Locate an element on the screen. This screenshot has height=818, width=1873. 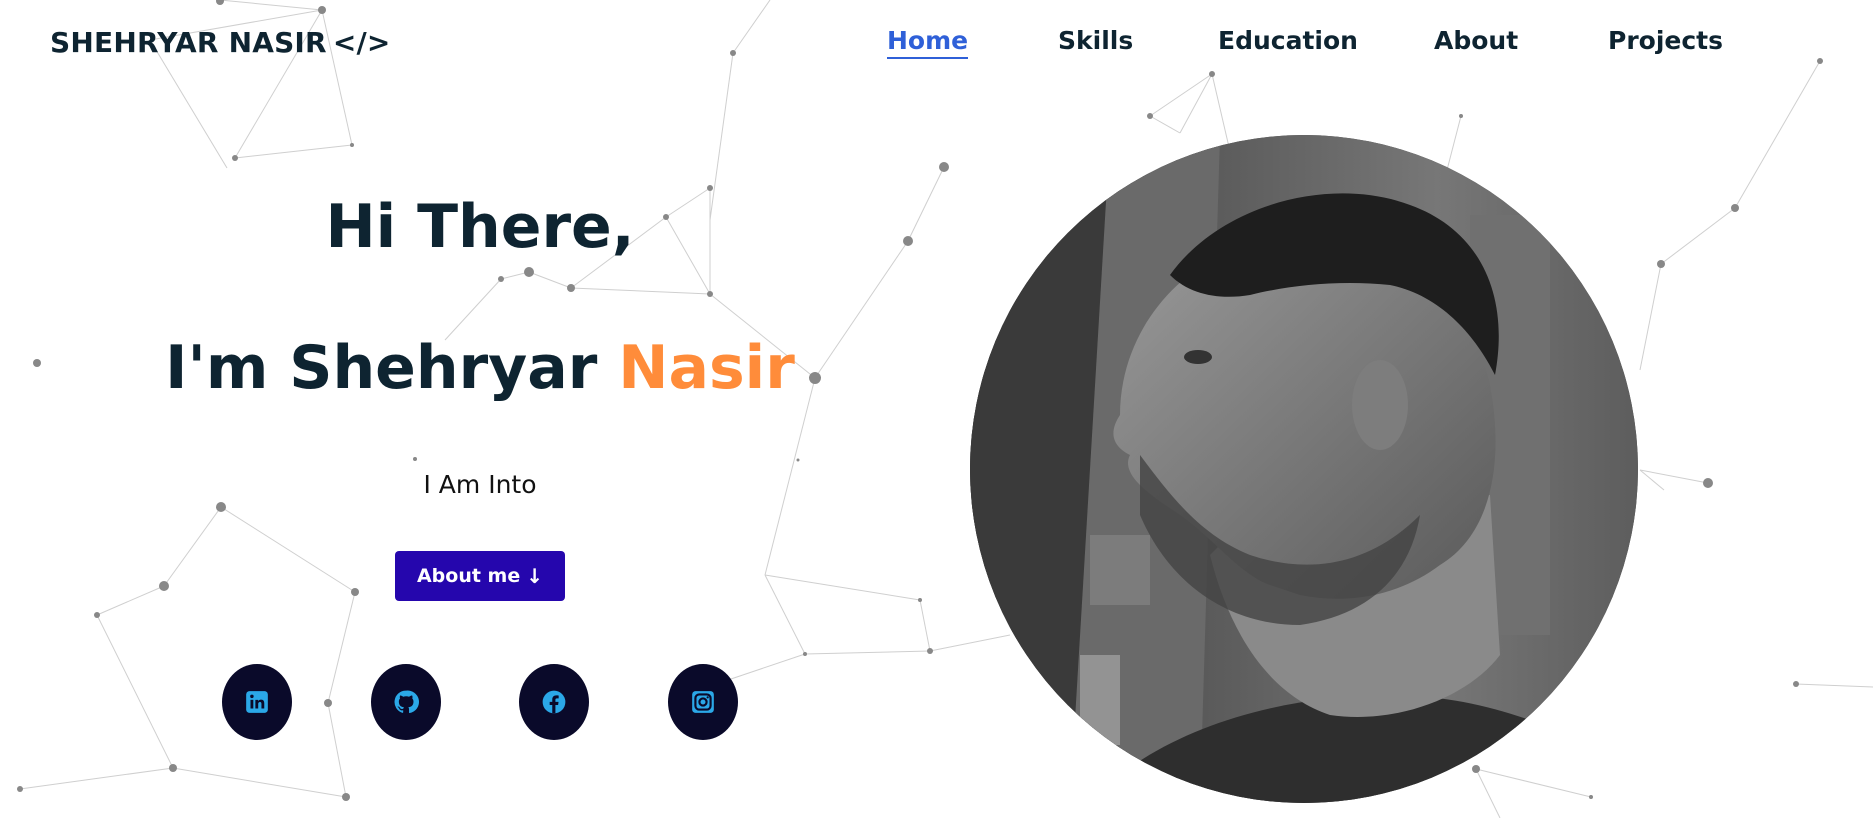
hero-name-prefix: I'm Shehryar is located at coordinates (392, 368).